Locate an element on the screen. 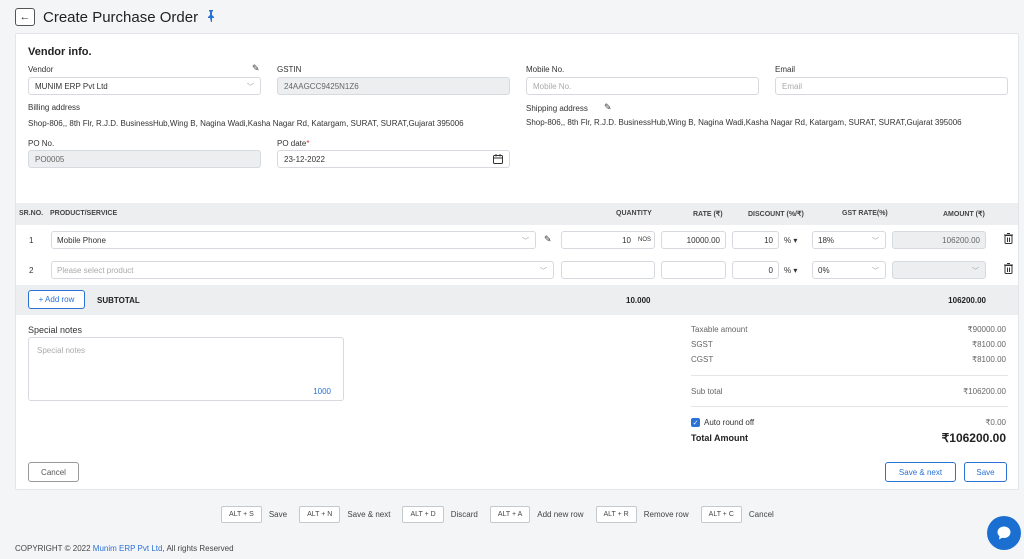 This screenshot has width=1024, height=559. back-button: ← is located at coordinates (25, 17).